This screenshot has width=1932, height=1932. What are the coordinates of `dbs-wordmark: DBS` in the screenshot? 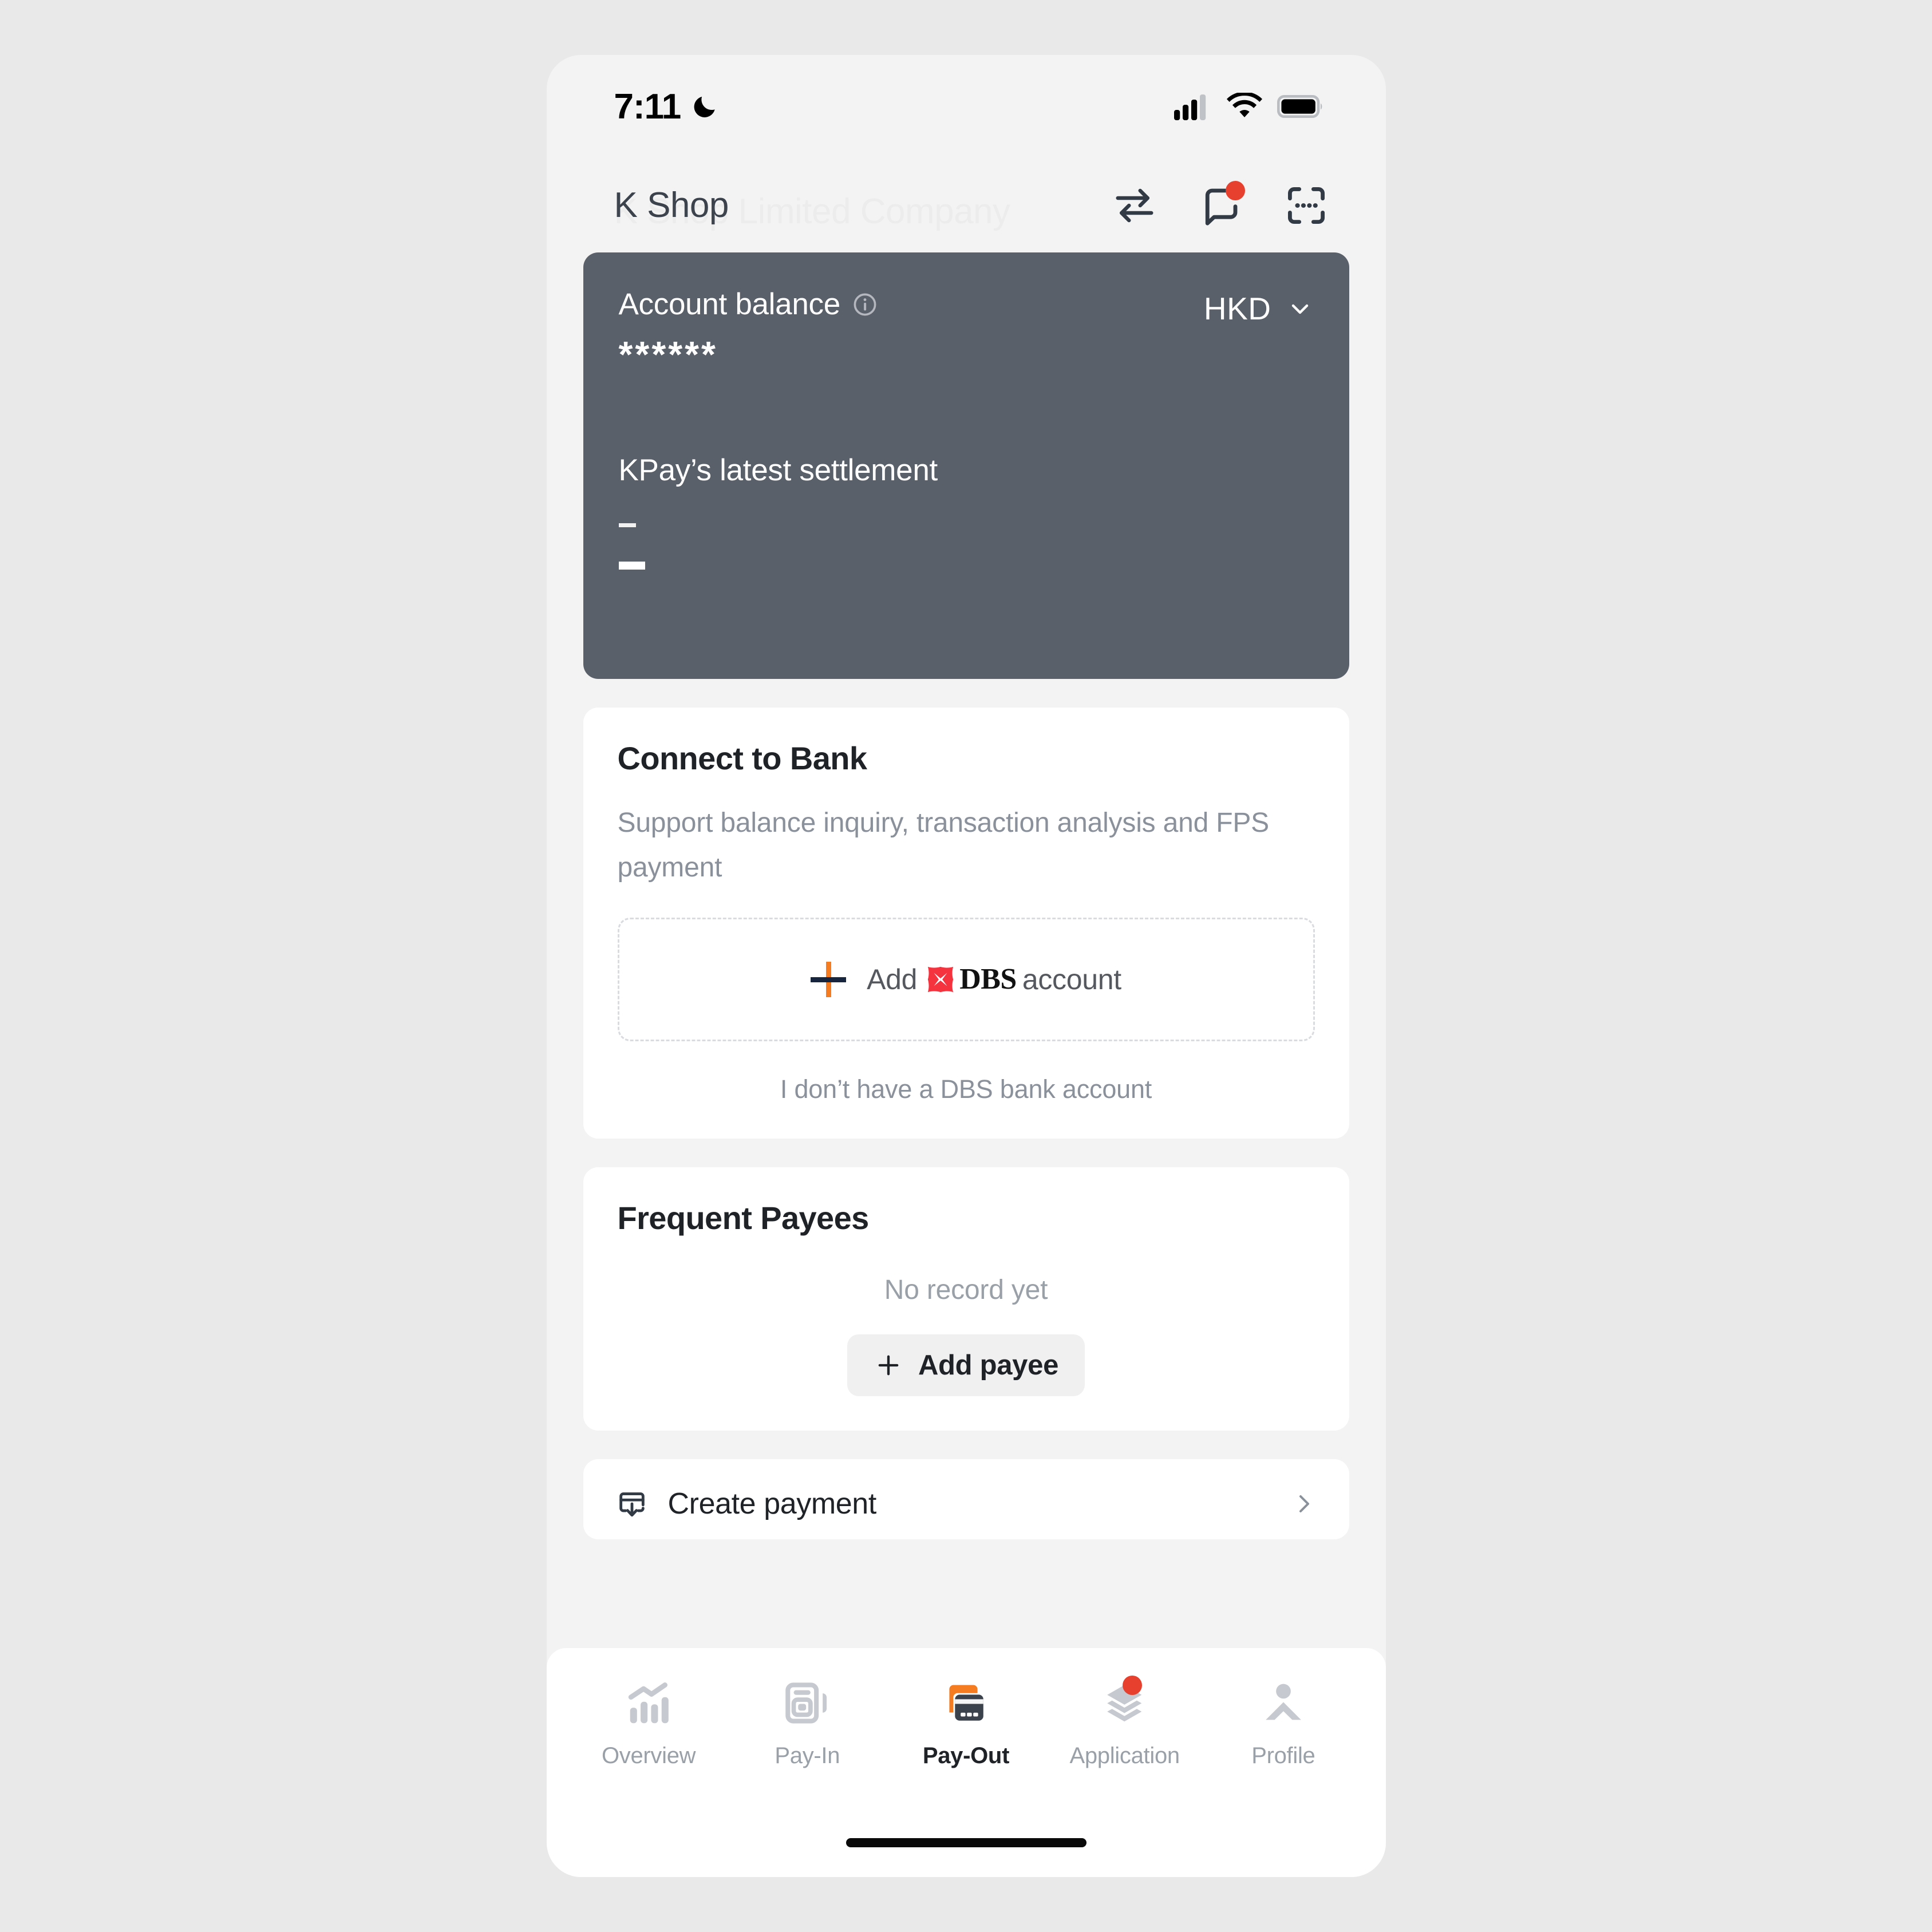 It's located at (988, 979).